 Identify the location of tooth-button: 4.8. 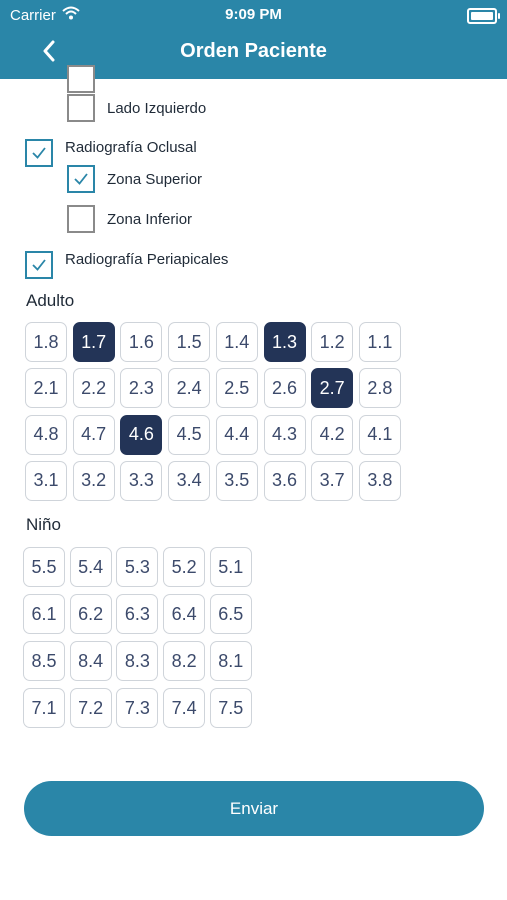
(46, 434).